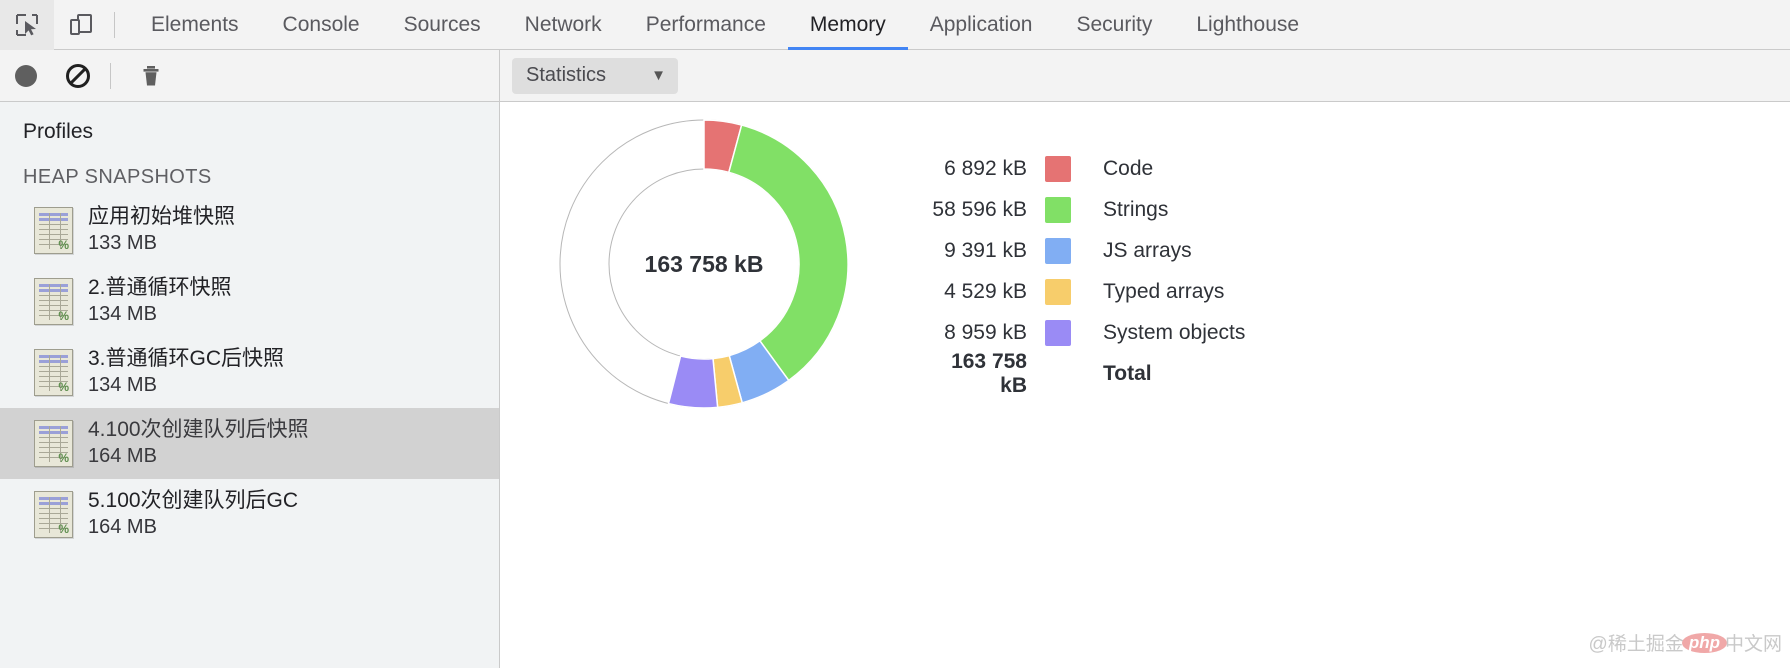 The height and width of the screenshot is (668, 1790). I want to click on legend-label: Code, so click(1128, 168).